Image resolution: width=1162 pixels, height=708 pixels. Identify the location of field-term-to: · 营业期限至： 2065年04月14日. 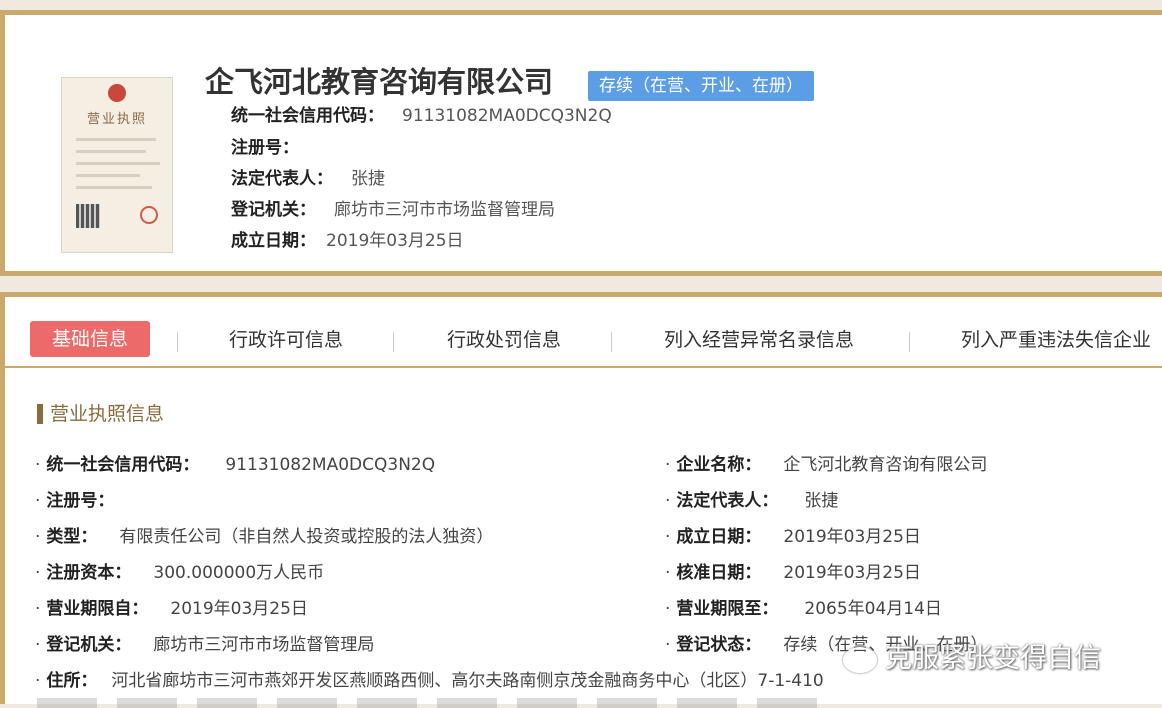
(803, 609).